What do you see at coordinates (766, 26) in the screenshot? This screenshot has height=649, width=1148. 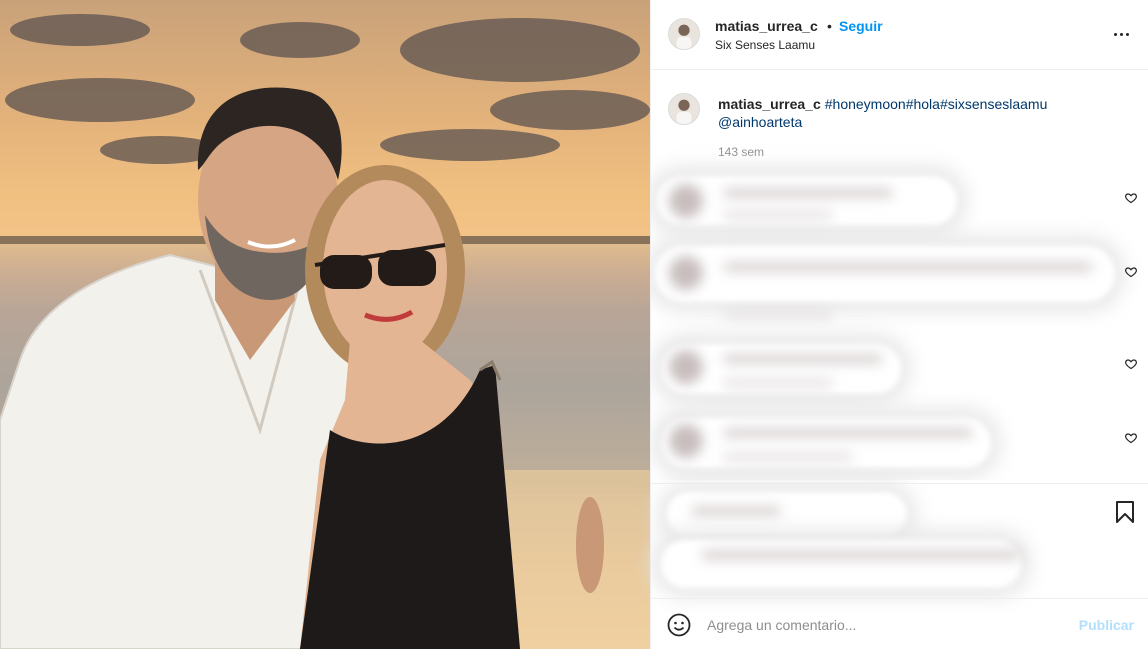 I see `author-username: matias_urrea_c` at bounding box center [766, 26].